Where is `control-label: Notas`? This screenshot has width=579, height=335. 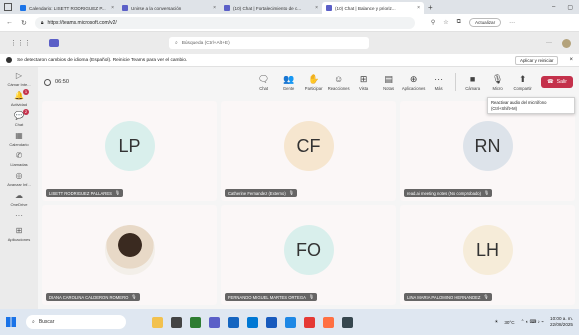 control-label: Notas is located at coordinates (389, 88).